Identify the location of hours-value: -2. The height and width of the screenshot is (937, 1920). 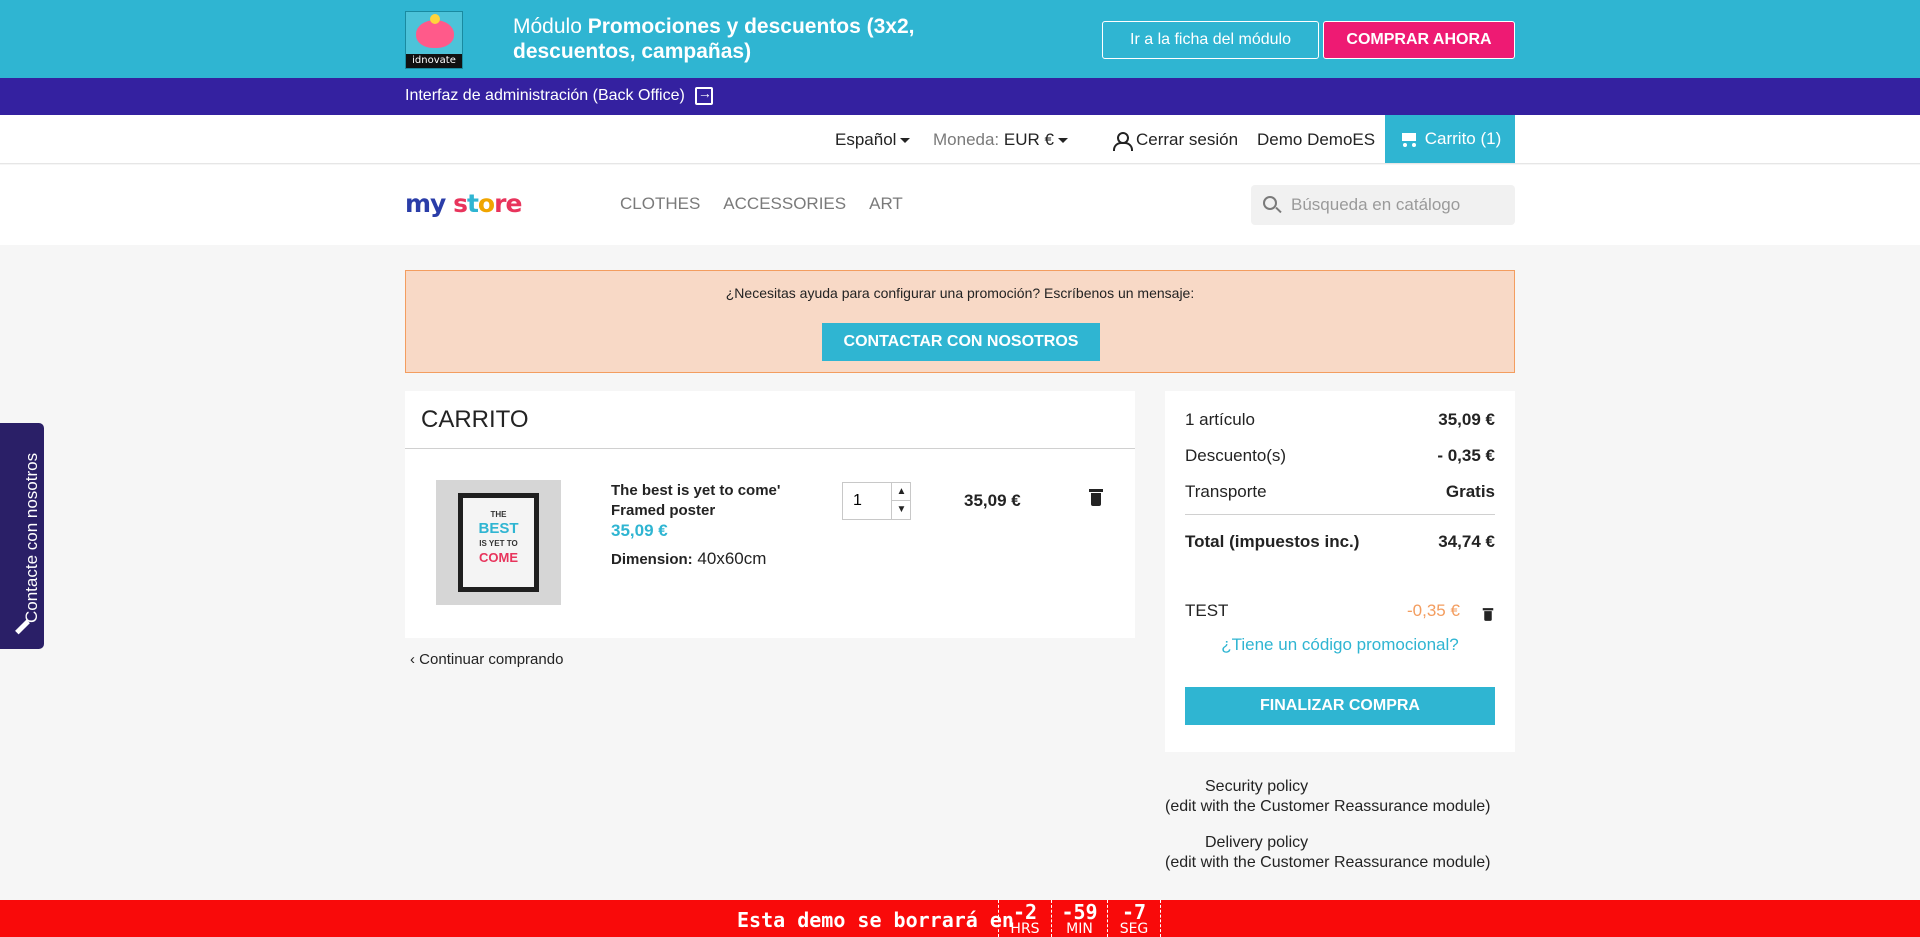
(1025, 912).